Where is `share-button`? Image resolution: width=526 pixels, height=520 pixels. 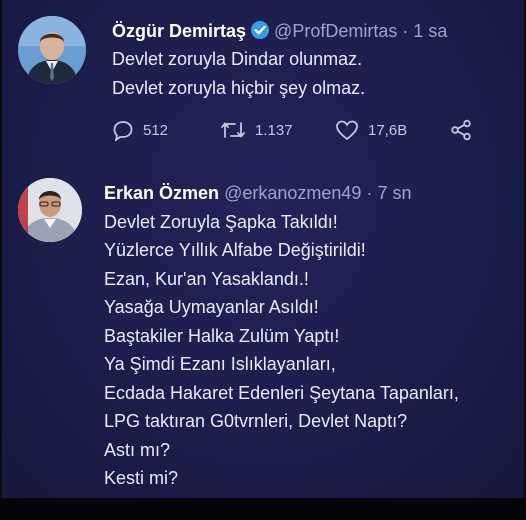
share-button is located at coordinates (461, 130).